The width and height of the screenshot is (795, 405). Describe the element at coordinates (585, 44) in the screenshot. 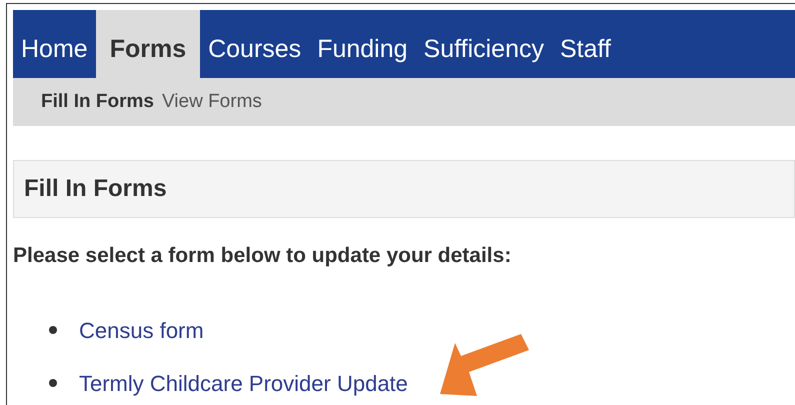

I see `nav-tab: Staff` at that location.